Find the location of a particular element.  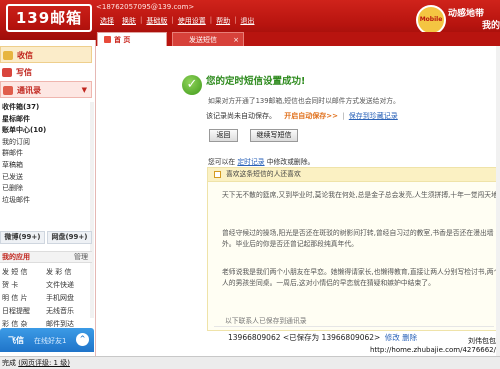

chevron-up-icon: ^ is located at coordinates (82, 339).